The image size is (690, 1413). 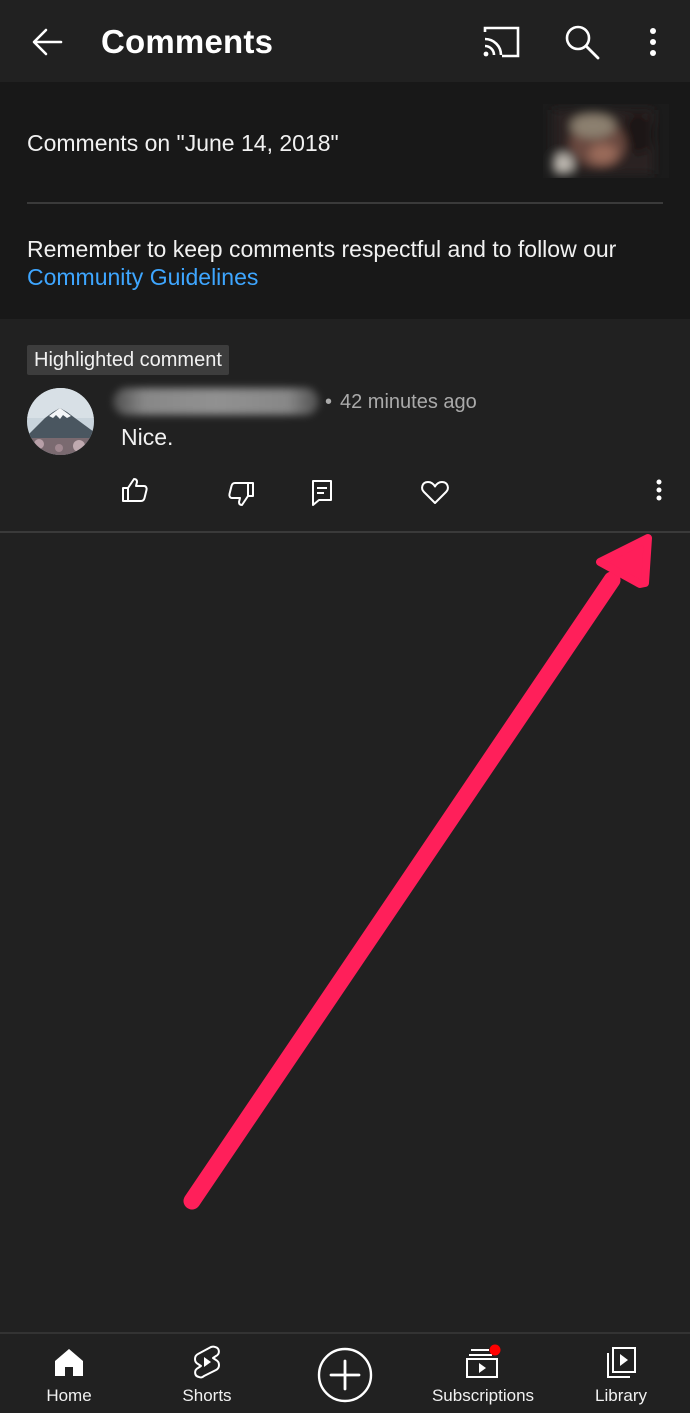 I want to click on library-icon, so click(x=621, y=1362).